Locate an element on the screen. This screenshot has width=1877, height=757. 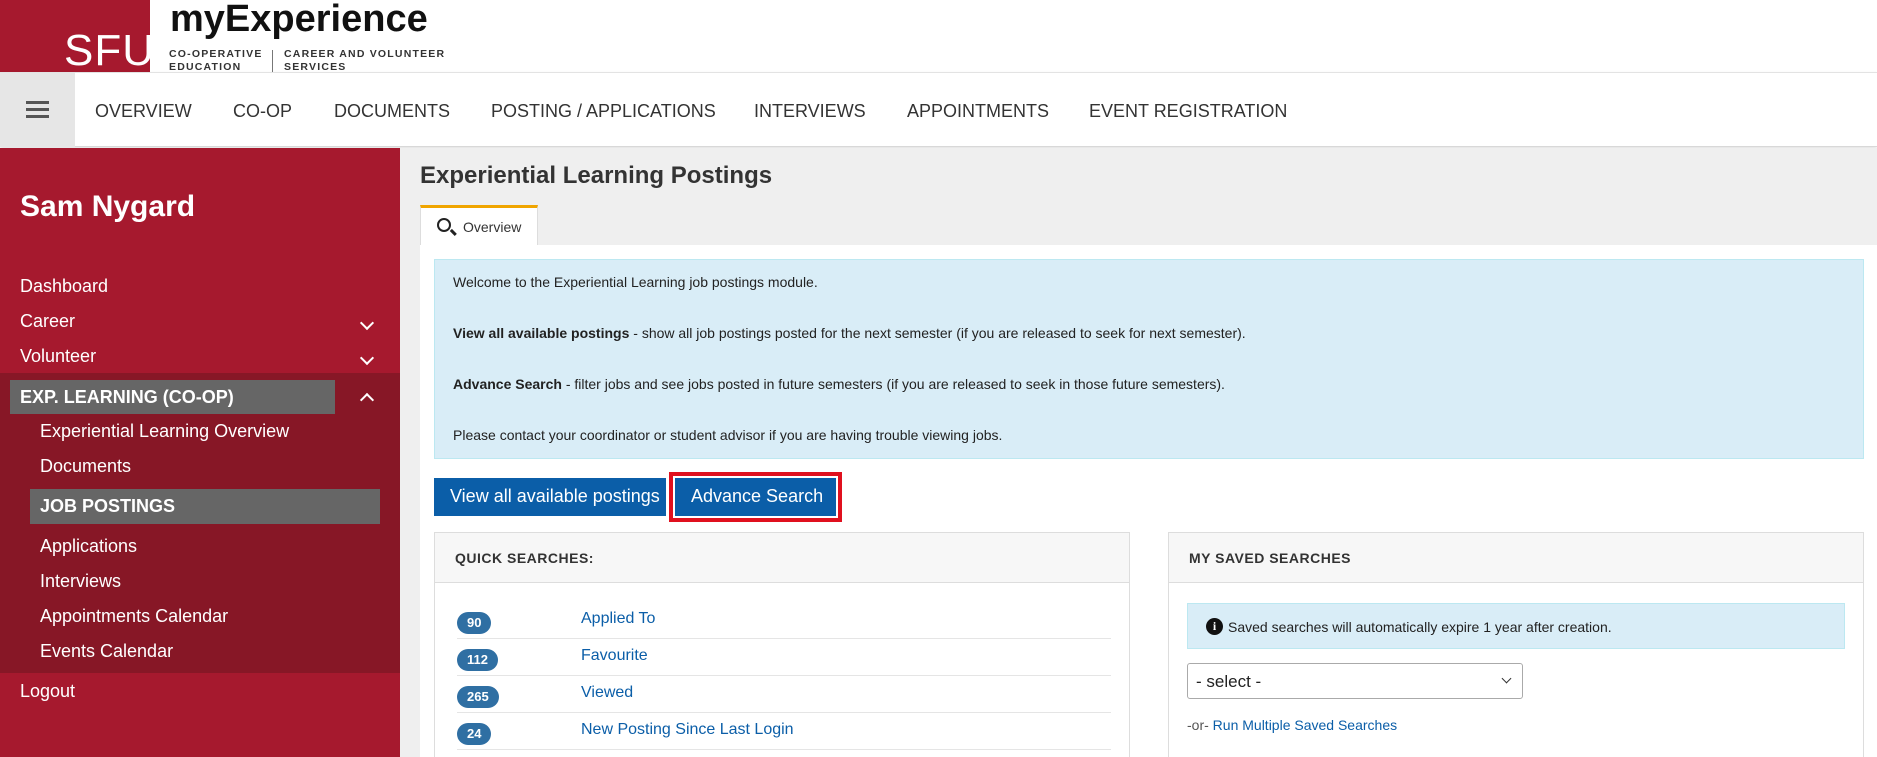
quick-search-favourite: Favourite is located at coordinates (614, 656).